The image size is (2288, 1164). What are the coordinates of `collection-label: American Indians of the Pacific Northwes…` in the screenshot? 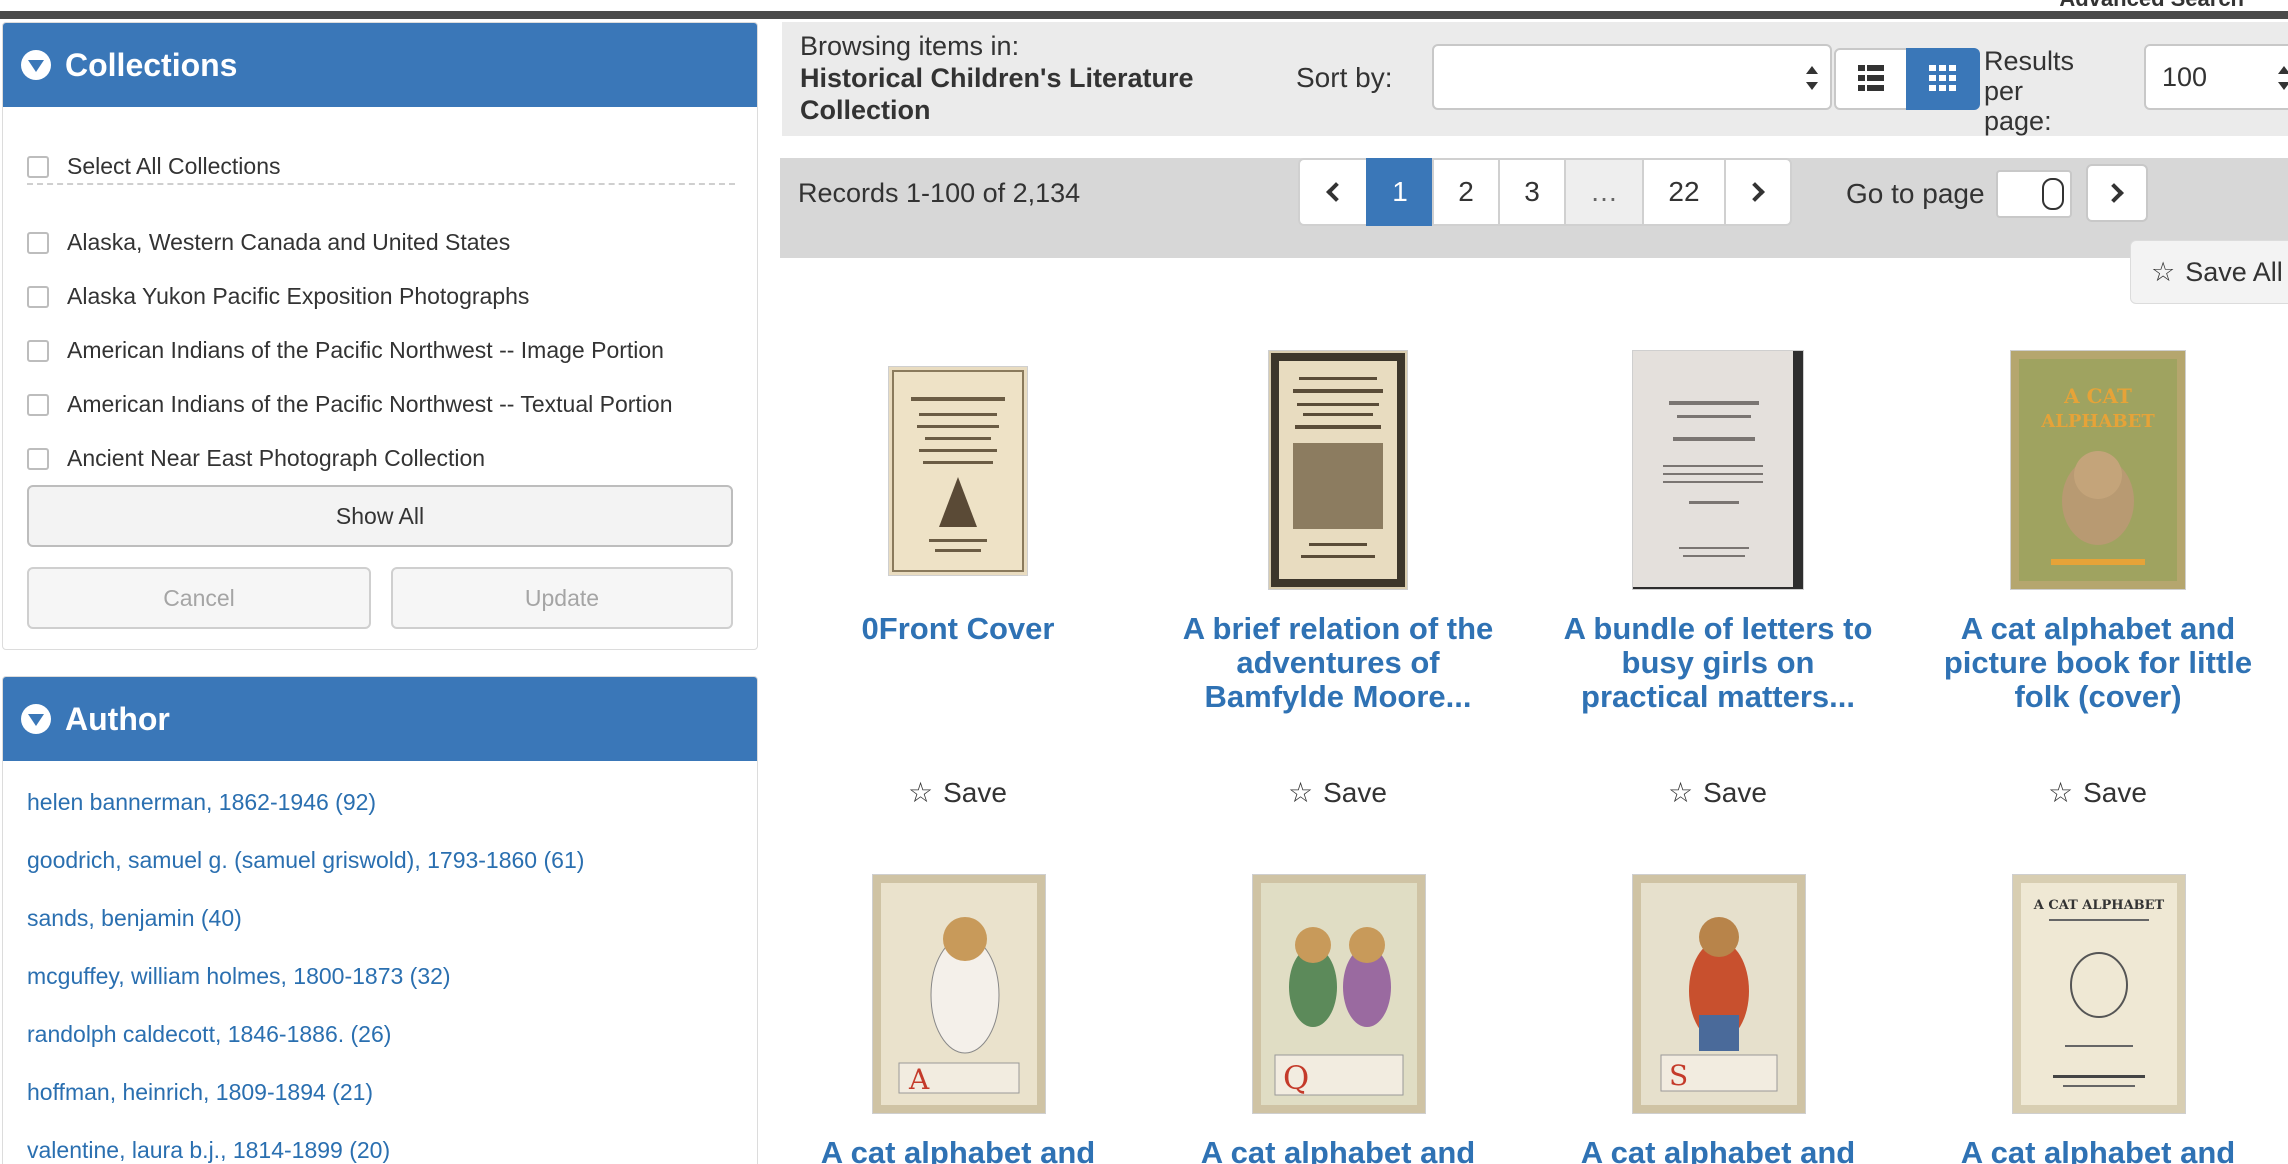 It's located at (365, 350).